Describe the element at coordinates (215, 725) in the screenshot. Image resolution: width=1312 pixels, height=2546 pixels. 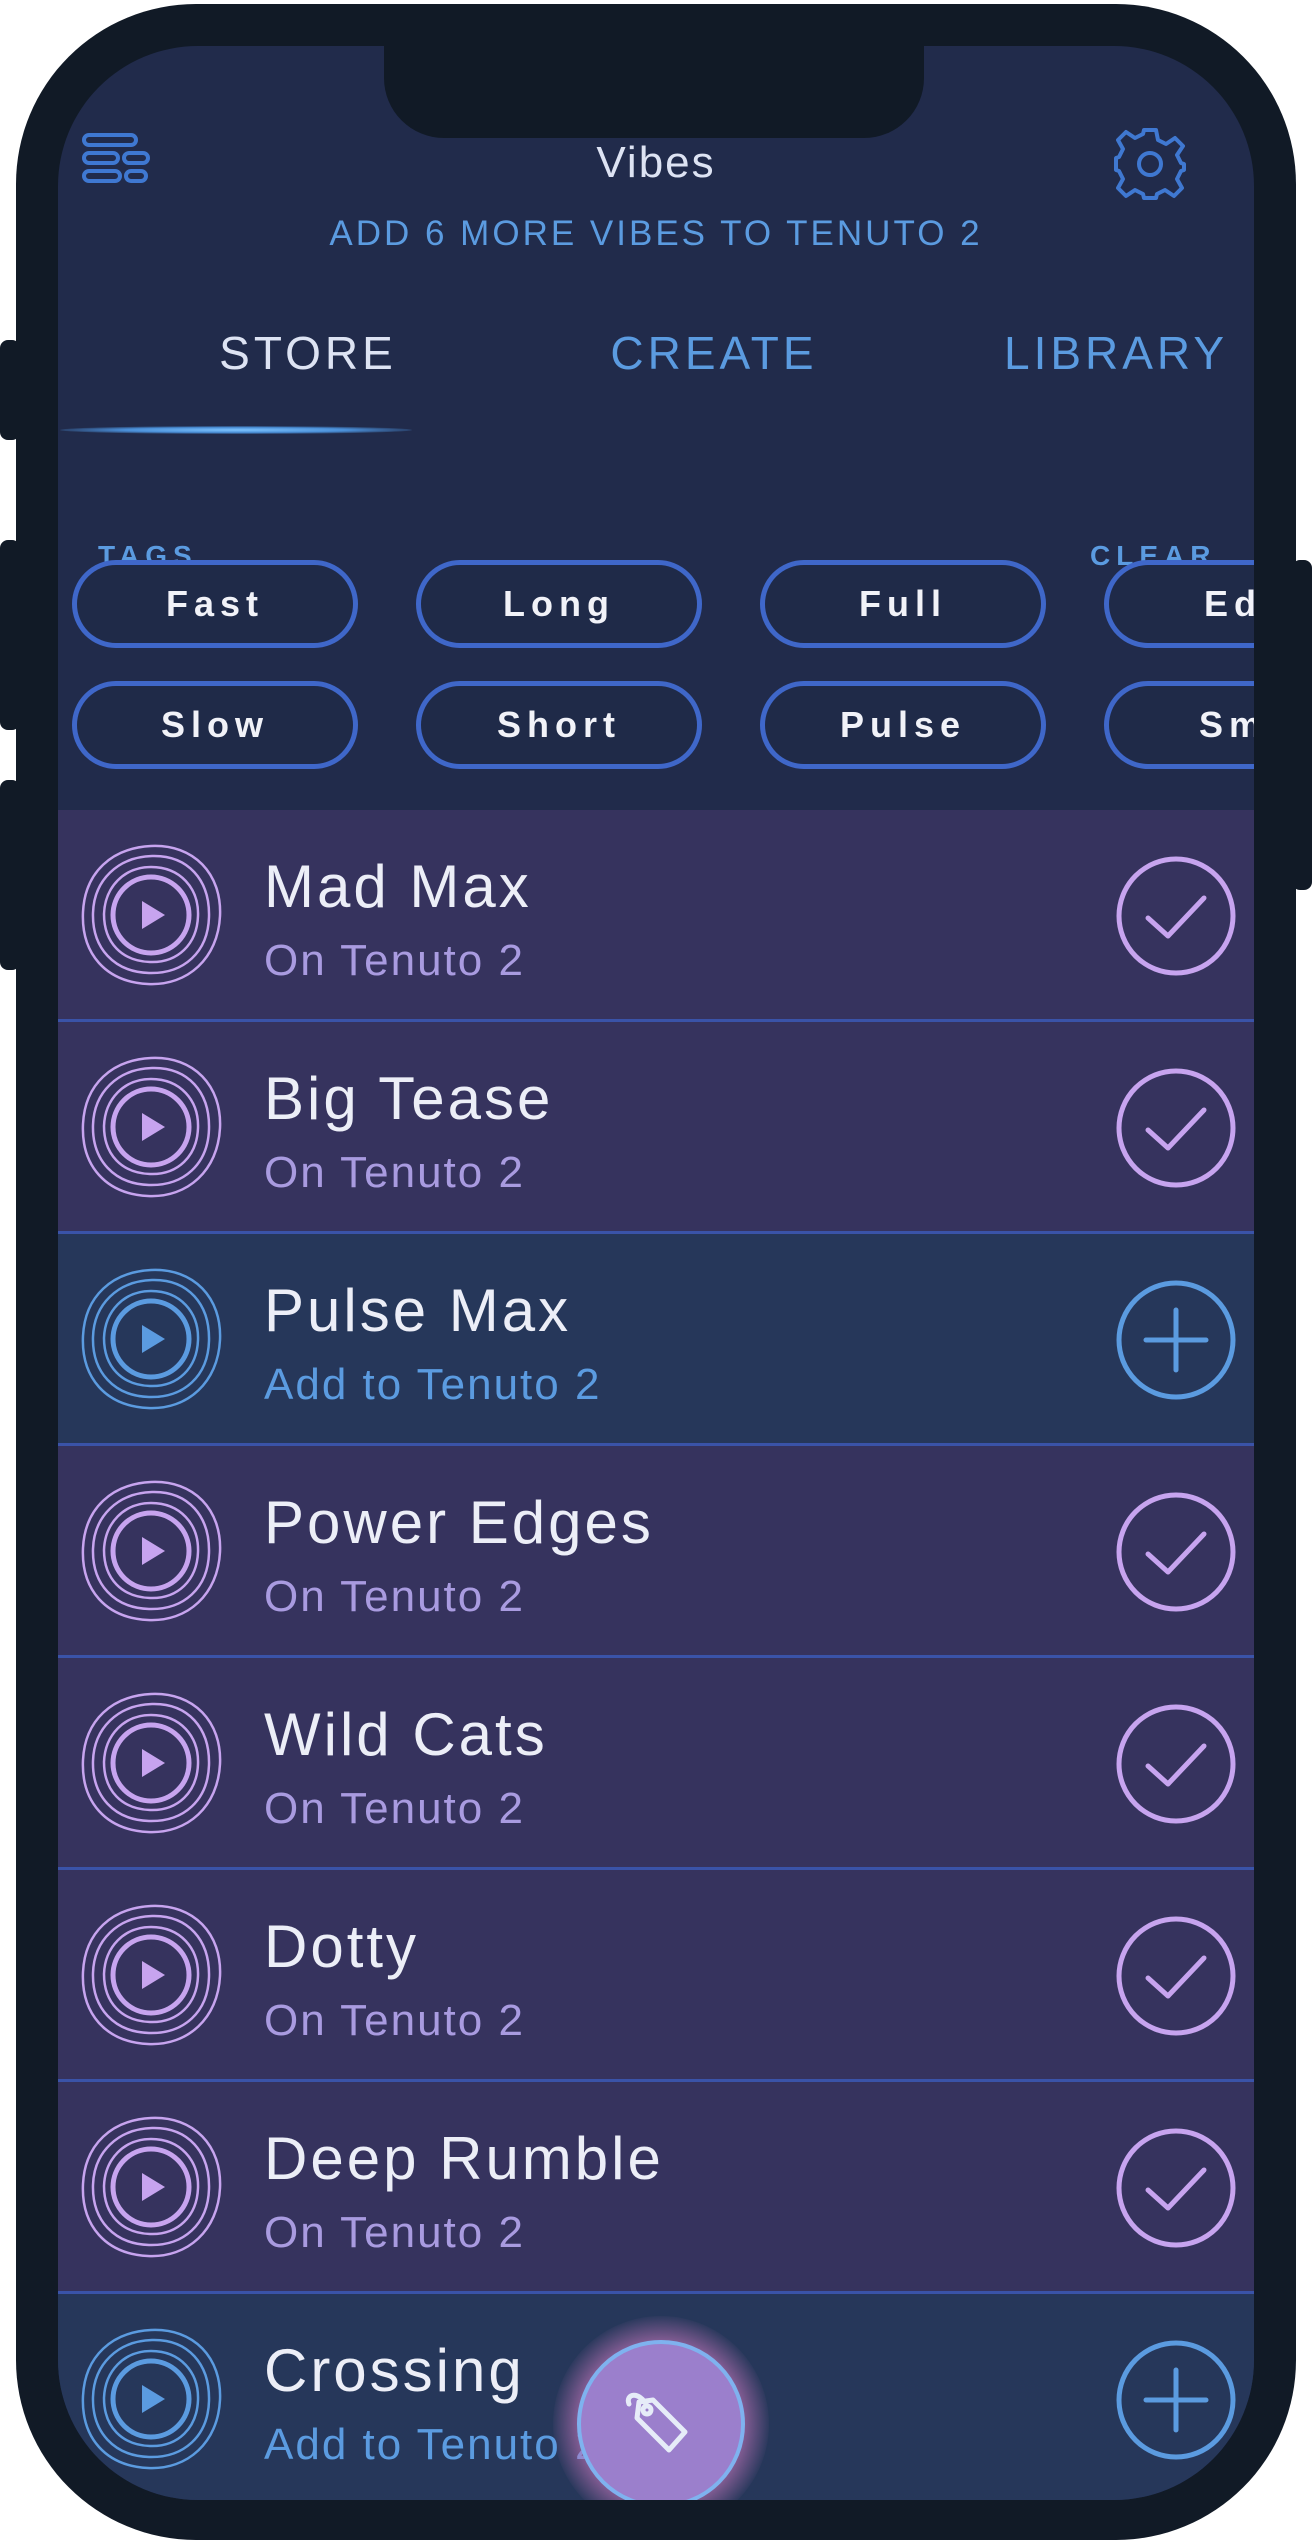
I see `tag-slow: Slow` at that location.